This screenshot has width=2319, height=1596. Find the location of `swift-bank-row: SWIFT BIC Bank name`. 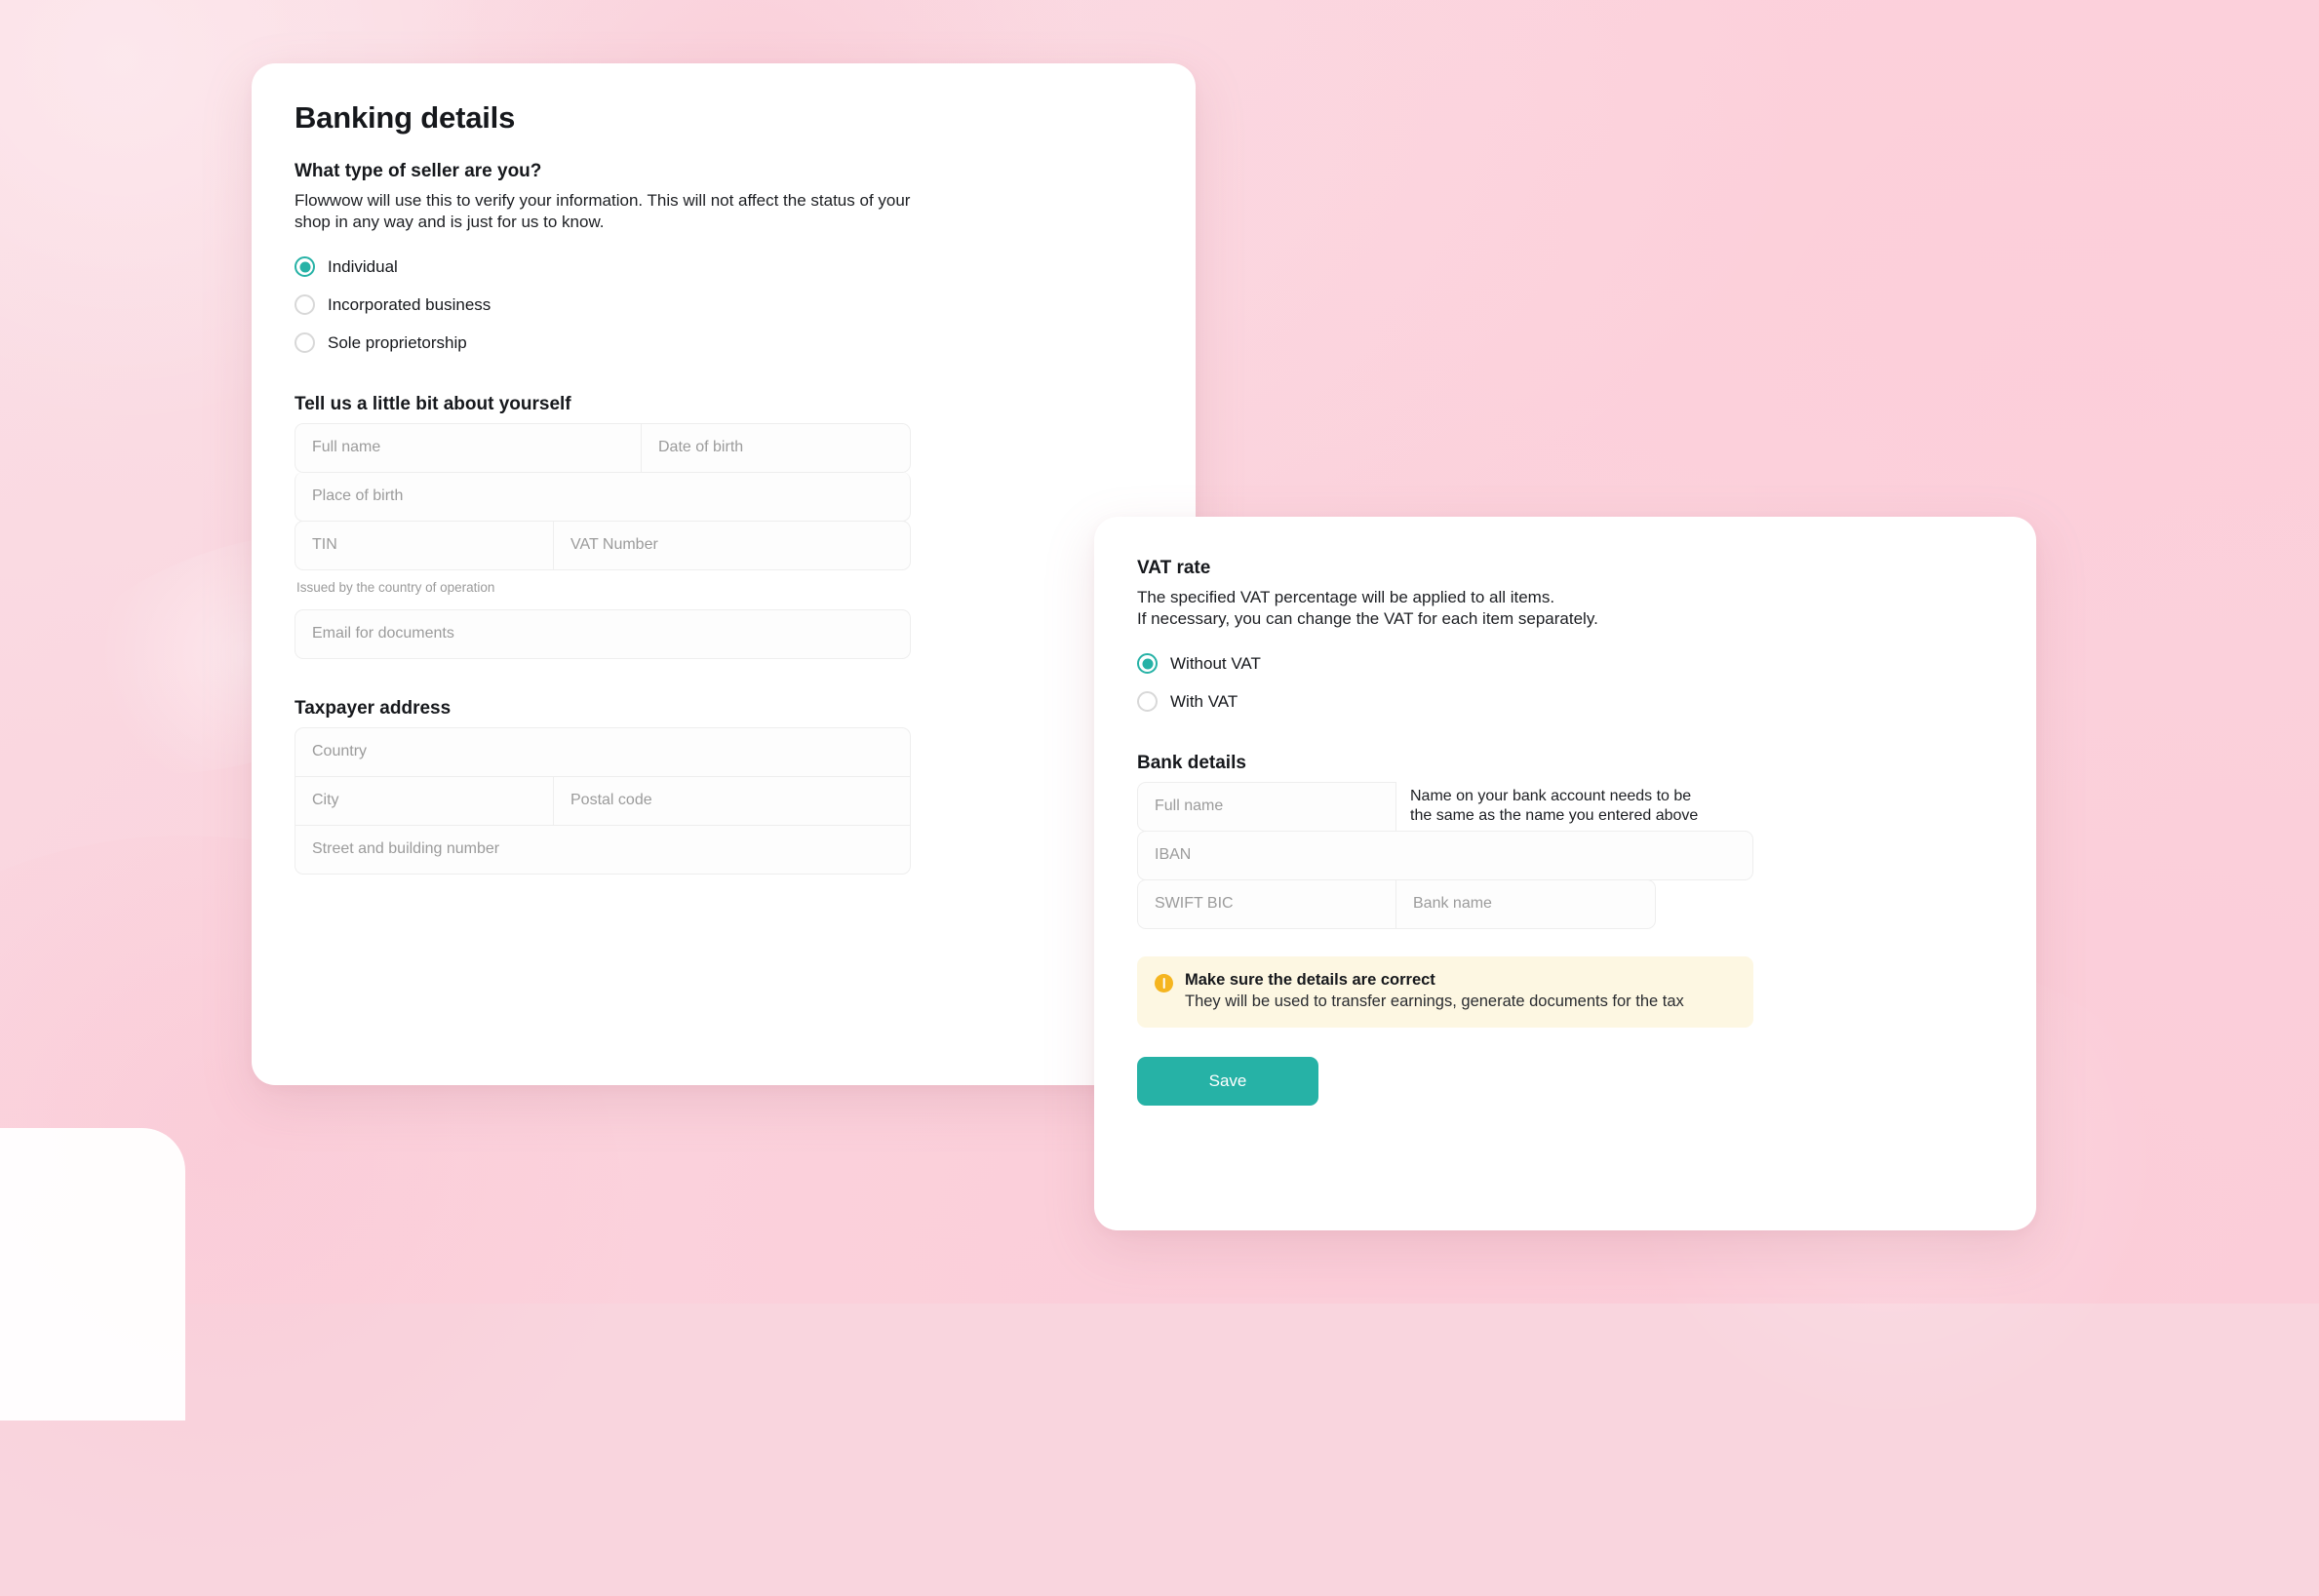

swift-bank-row: SWIFT BIC Bank name is located at coordinates (1586, 904).